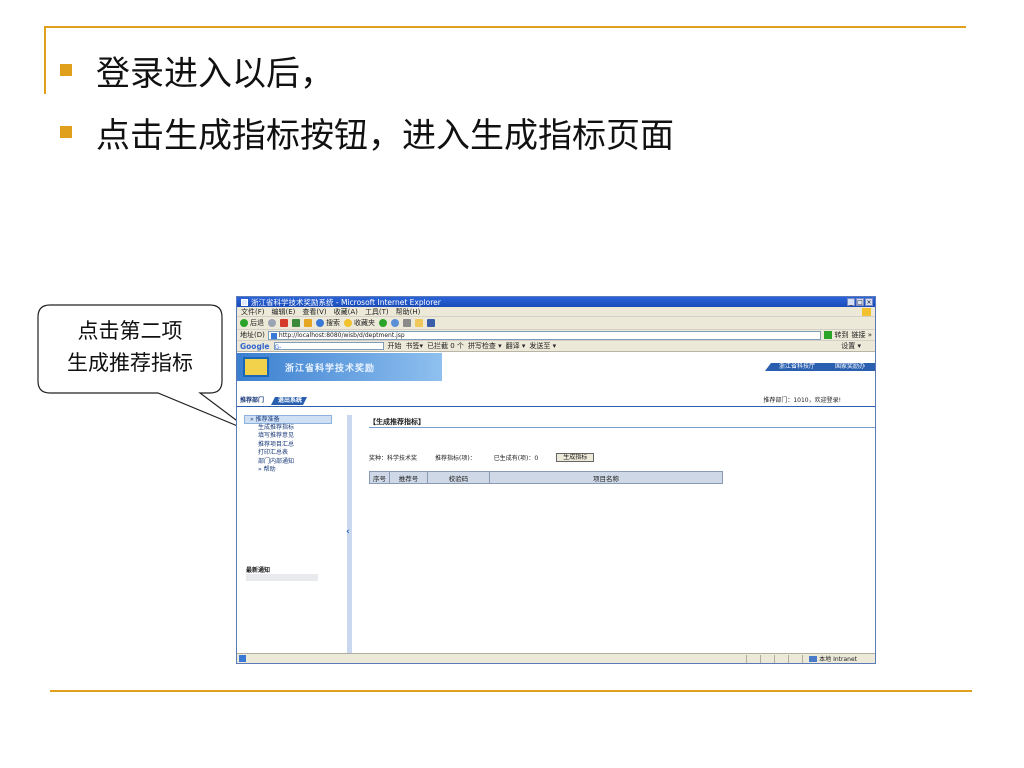  What do you see at coordinates (253, 312) in the screenshot?
I see `menu-file: 文件(F)` at bounding box center [253, 312].